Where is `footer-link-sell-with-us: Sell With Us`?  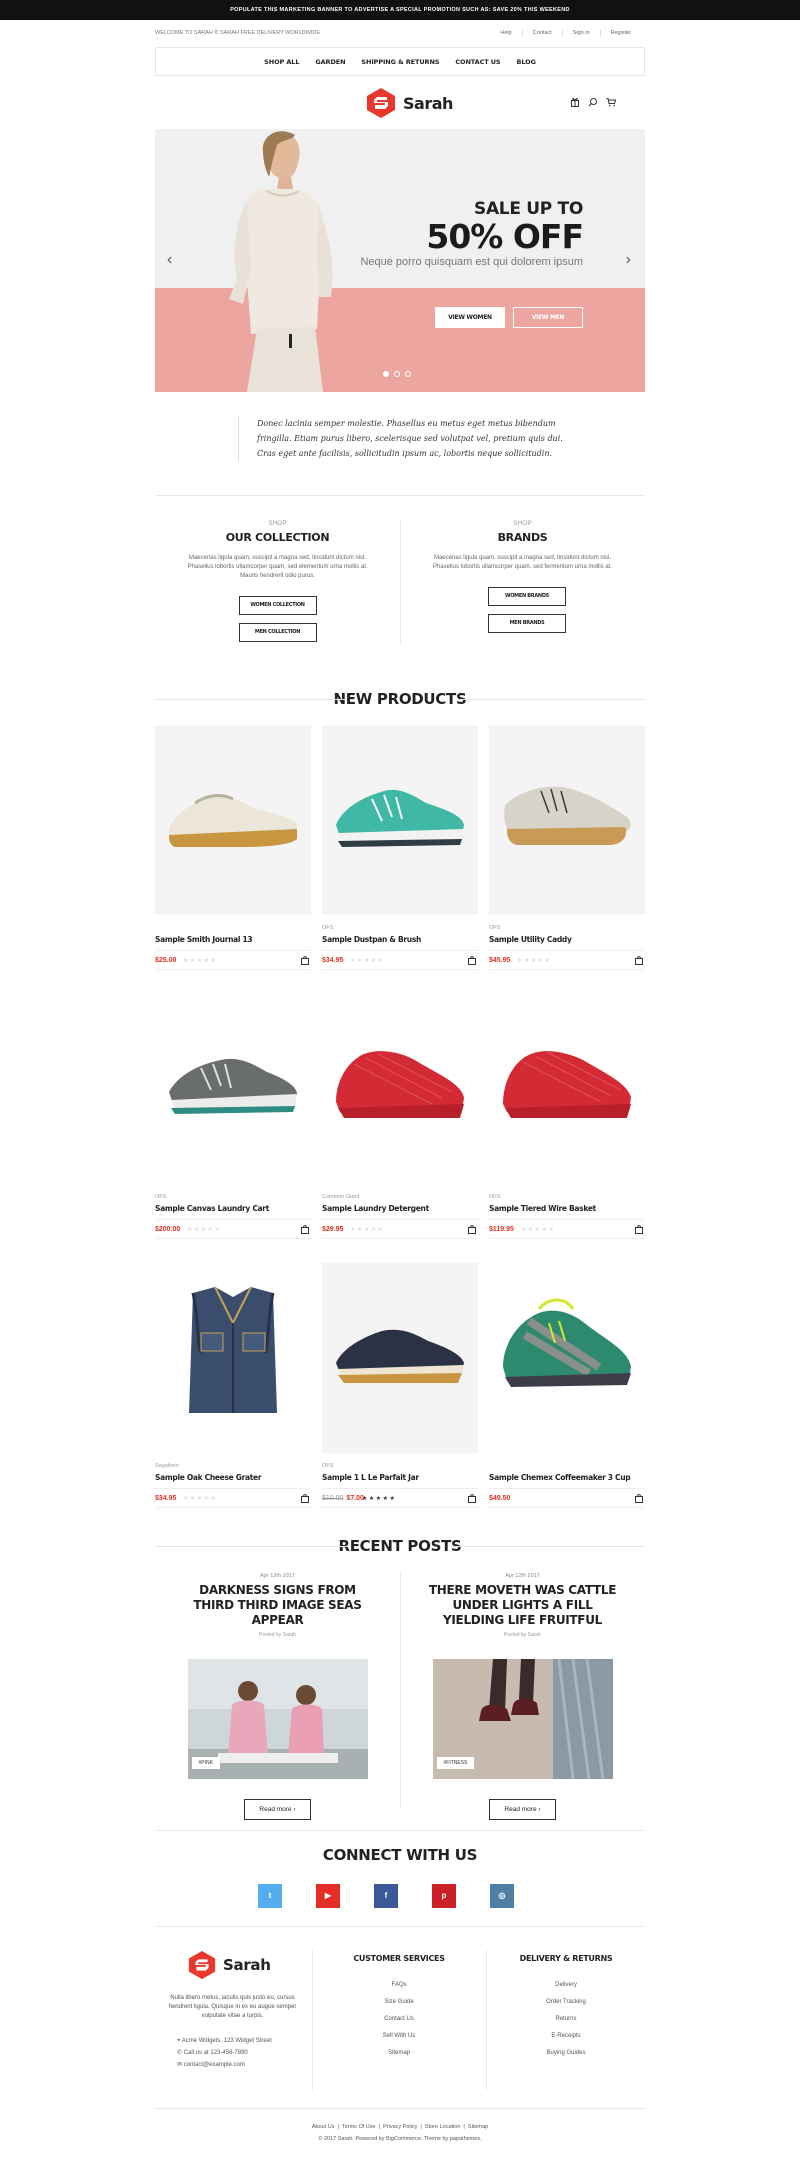 footer-link-sell-with-us: Sell With Us is located at coordinates (399, 2036).